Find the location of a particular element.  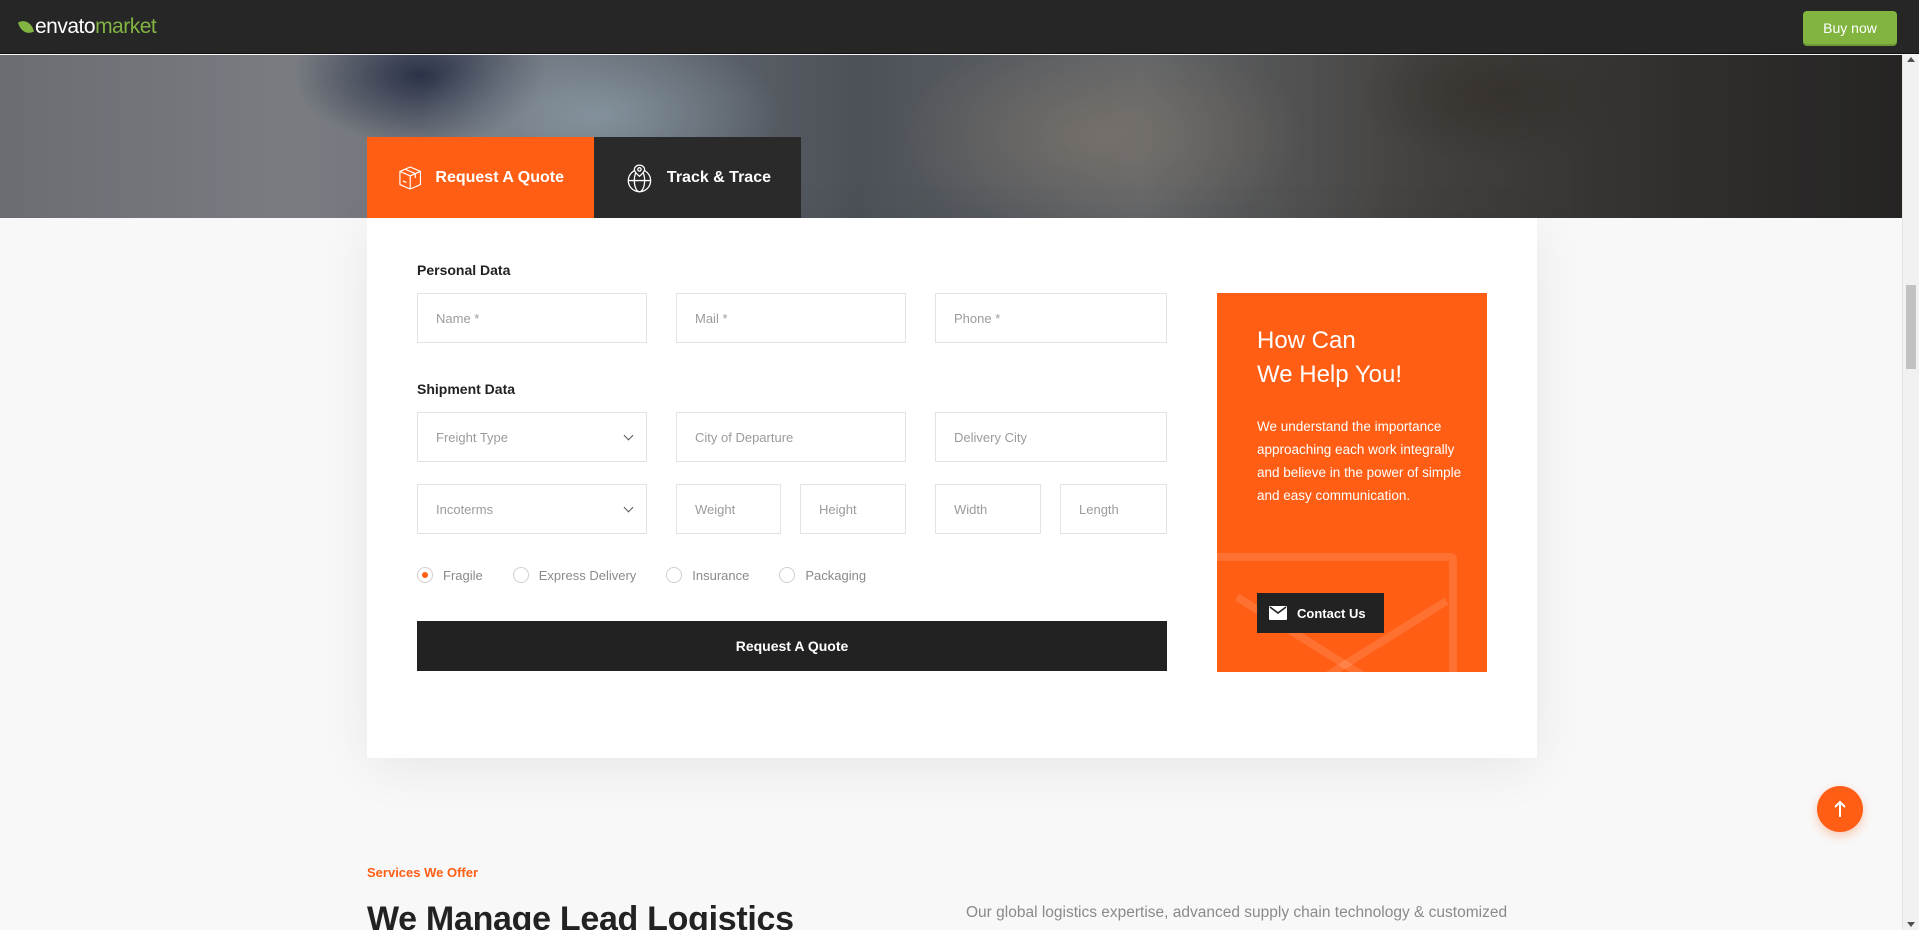

mail-input: Mail * is located at coordinates (791, 318).